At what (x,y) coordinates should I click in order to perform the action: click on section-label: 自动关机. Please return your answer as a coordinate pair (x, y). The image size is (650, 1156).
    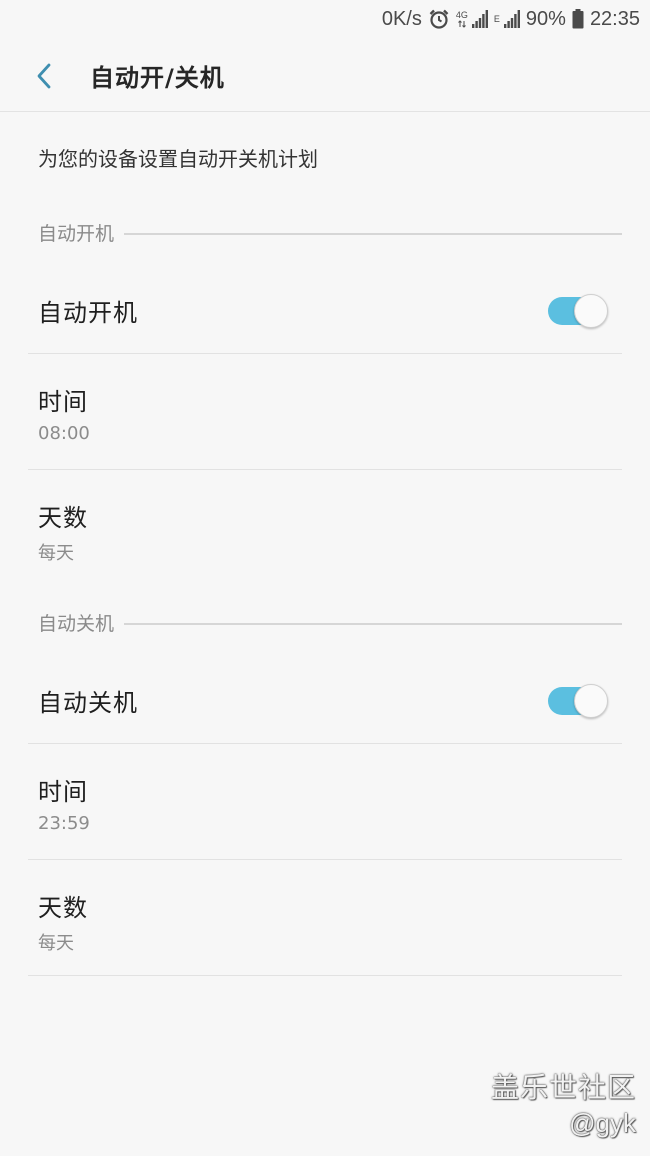
    Looking at the image, I should click on (76, 624).